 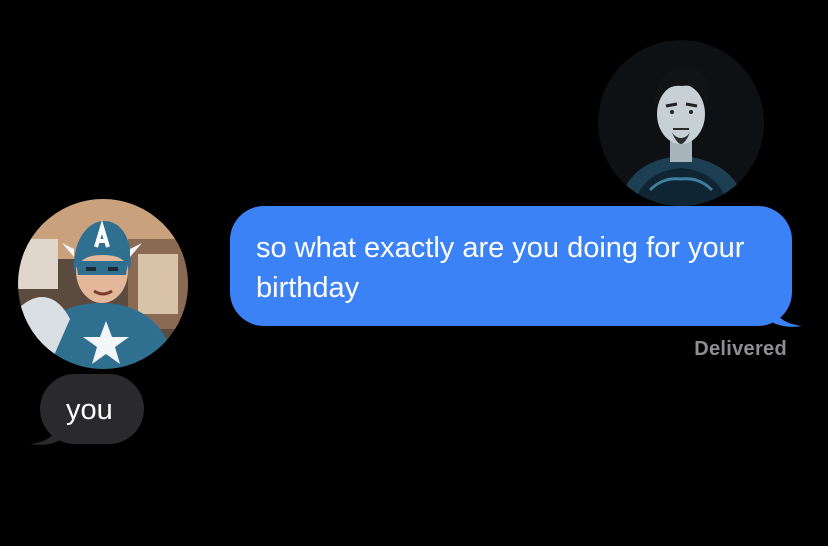 I want to click on captain-america-avatar-icon, so click(x=103, y=284).